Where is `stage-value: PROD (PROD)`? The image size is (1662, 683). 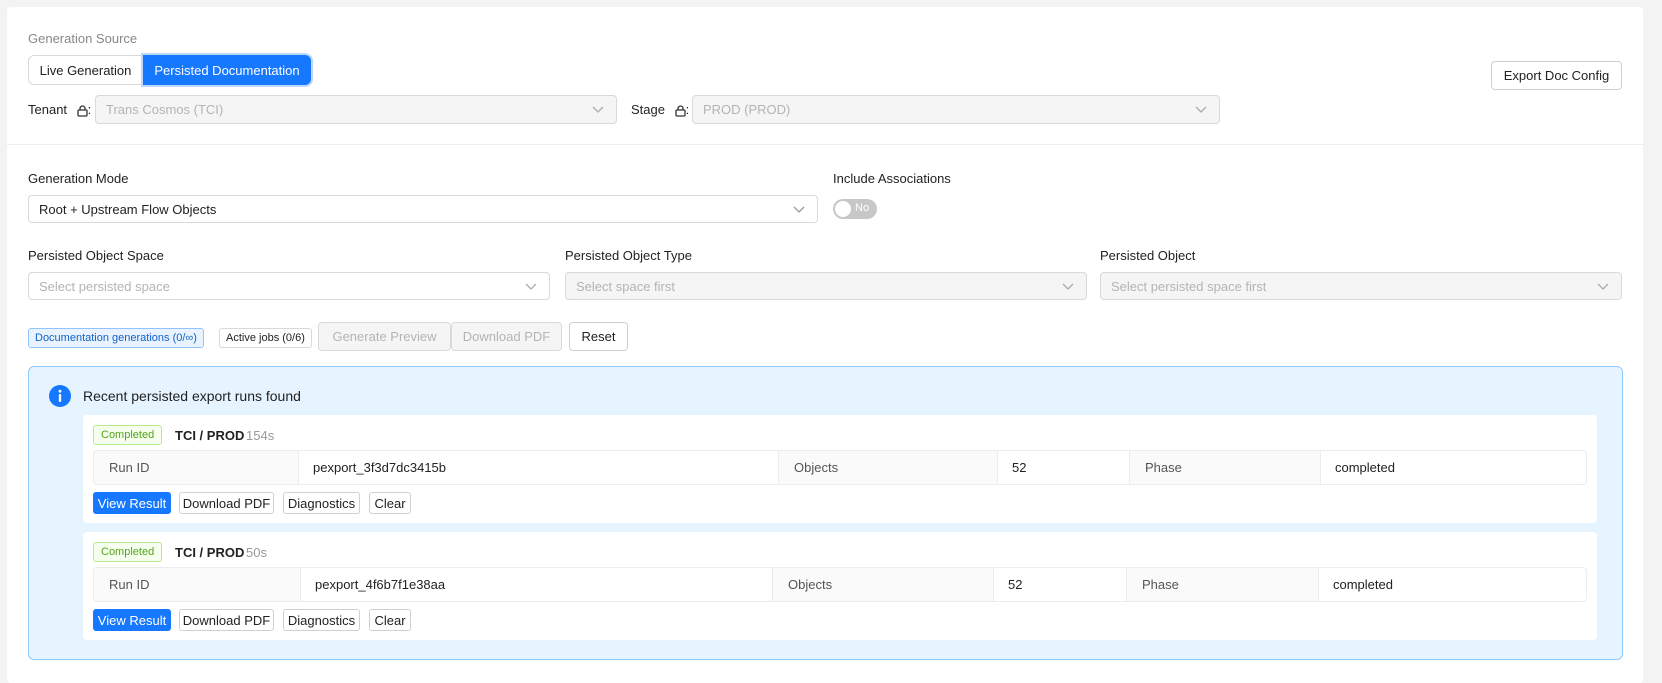
stage-value: PROD (PROD) is located at coordinates (747, 109).